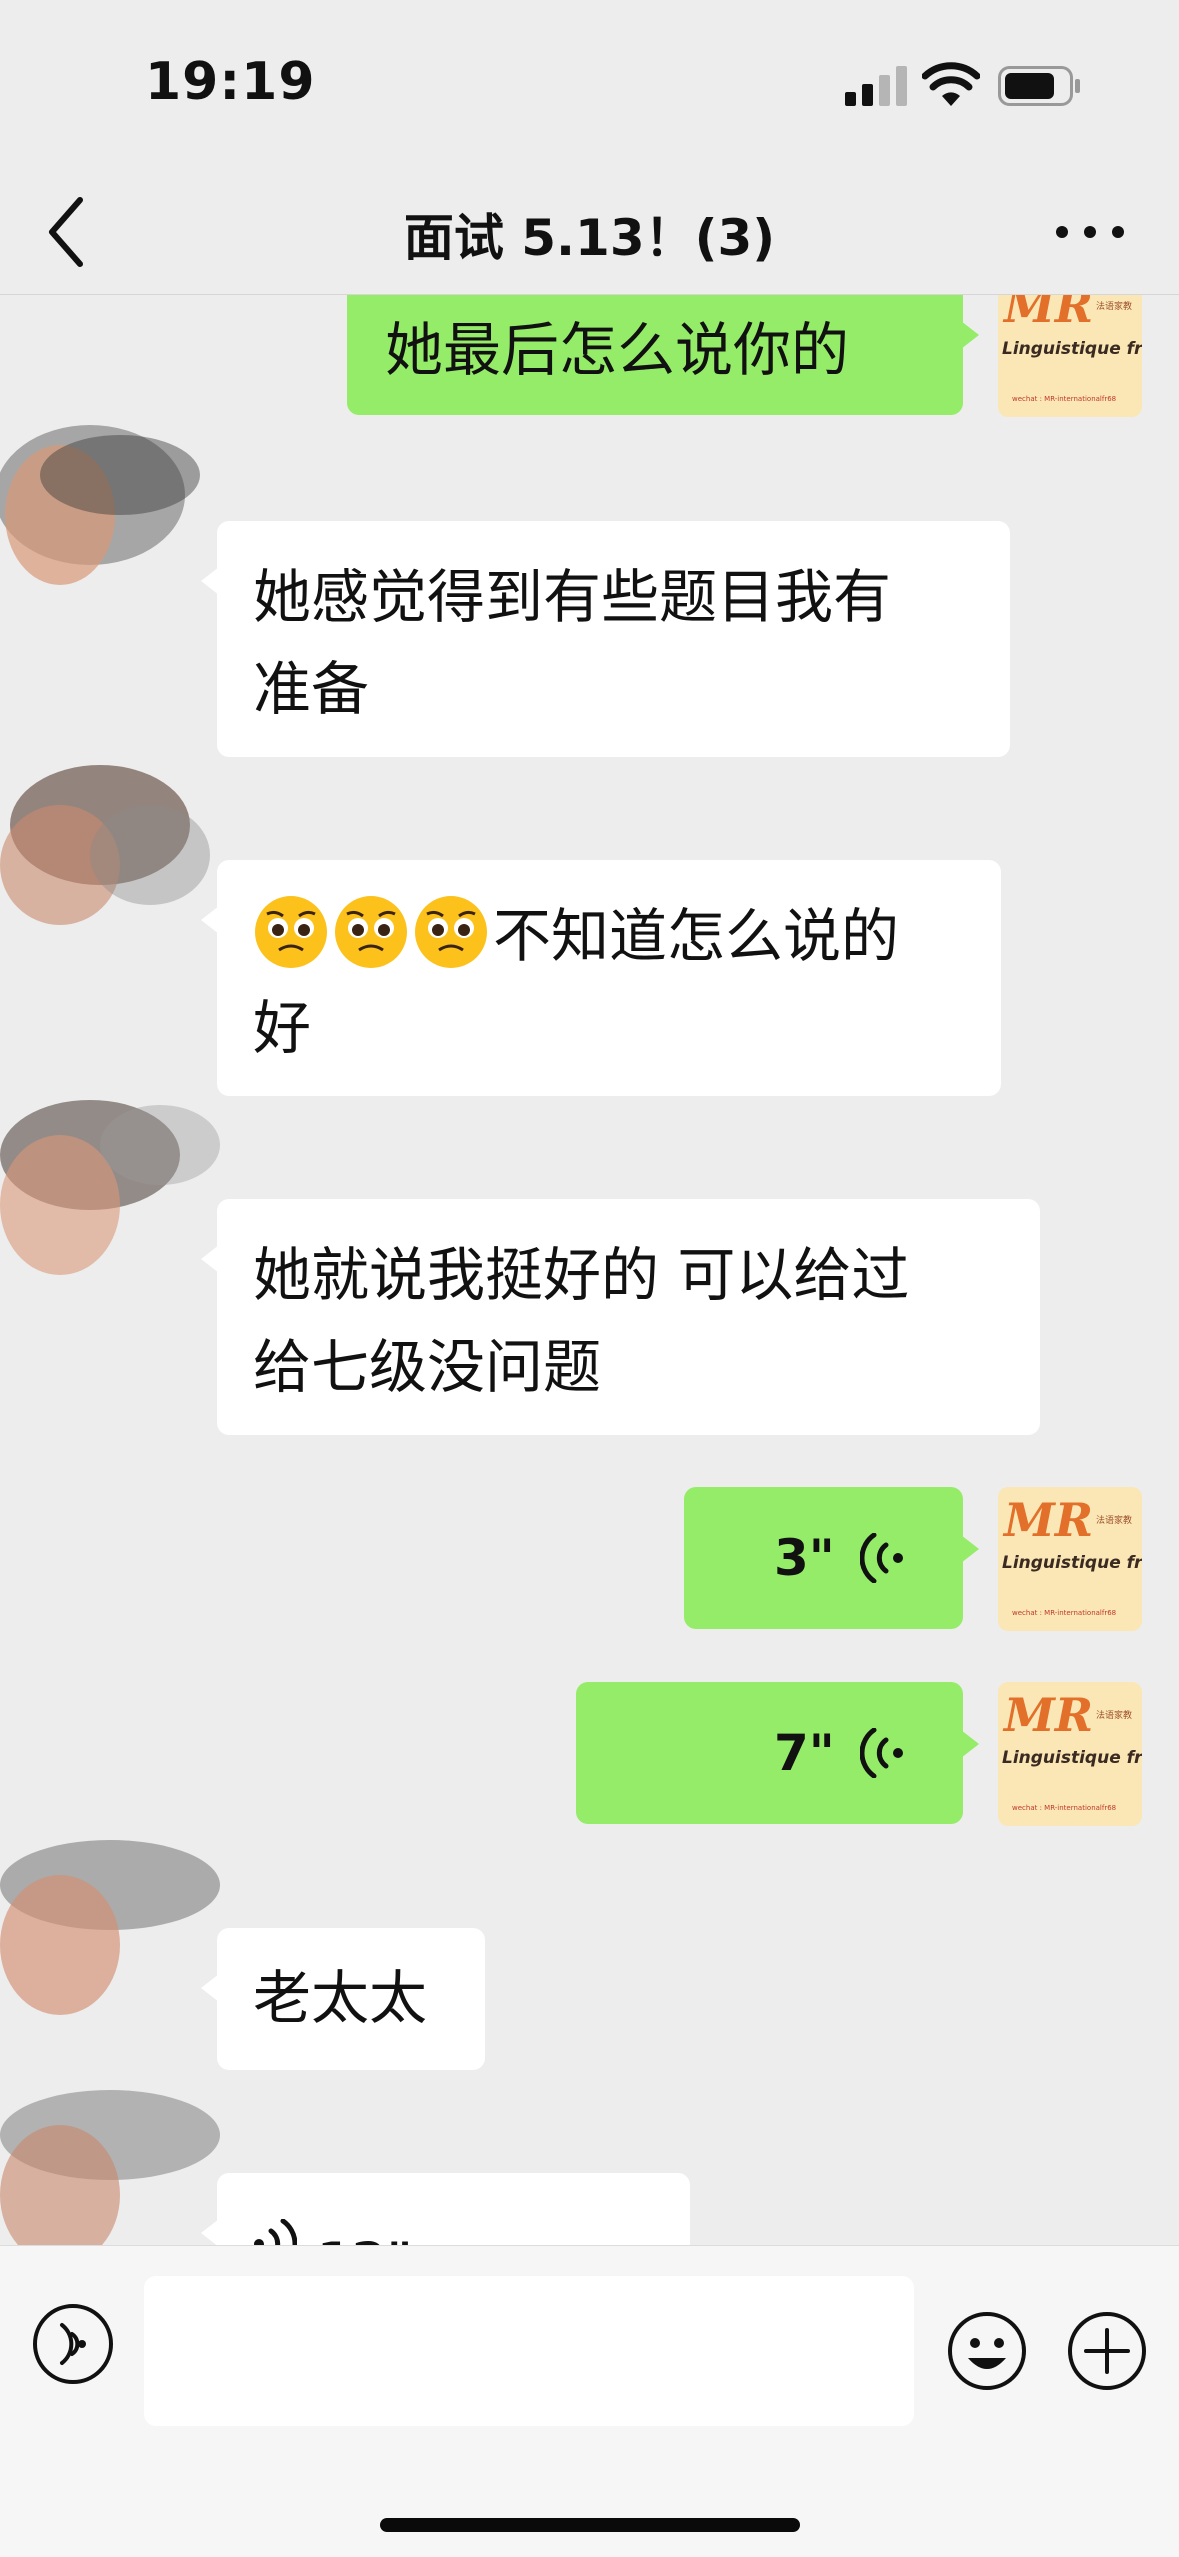 This screenshot has width=1179, height=2557. Describe the element at coordinates (617, 350) in the screenshot. I see `message-text: 她最后怎么说你的` at that location.